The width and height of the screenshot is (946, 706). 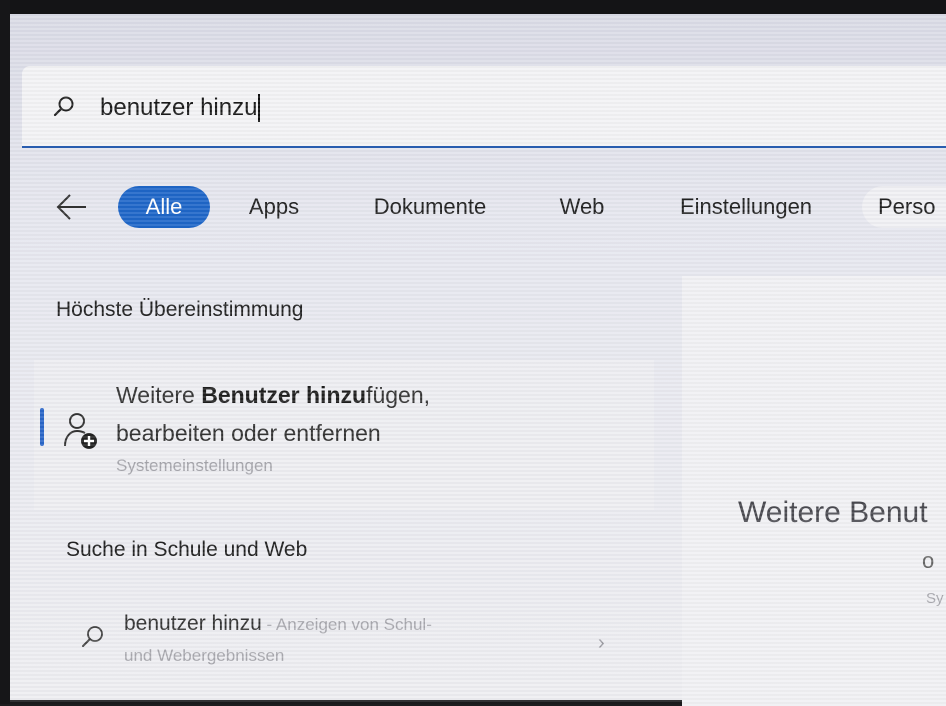 I want to click on tab-alle: Alle, so click(x=164, y=207).